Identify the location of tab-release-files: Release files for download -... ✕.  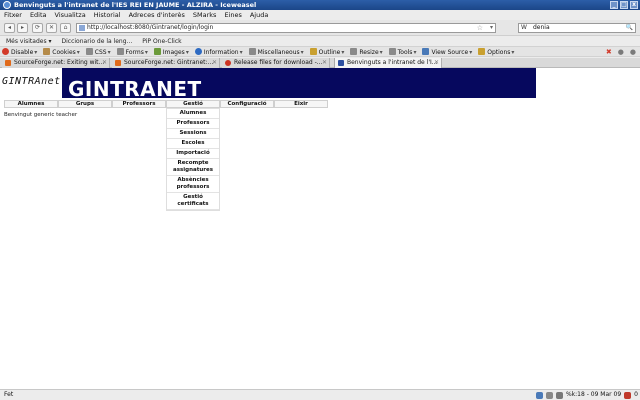
(276, 63).